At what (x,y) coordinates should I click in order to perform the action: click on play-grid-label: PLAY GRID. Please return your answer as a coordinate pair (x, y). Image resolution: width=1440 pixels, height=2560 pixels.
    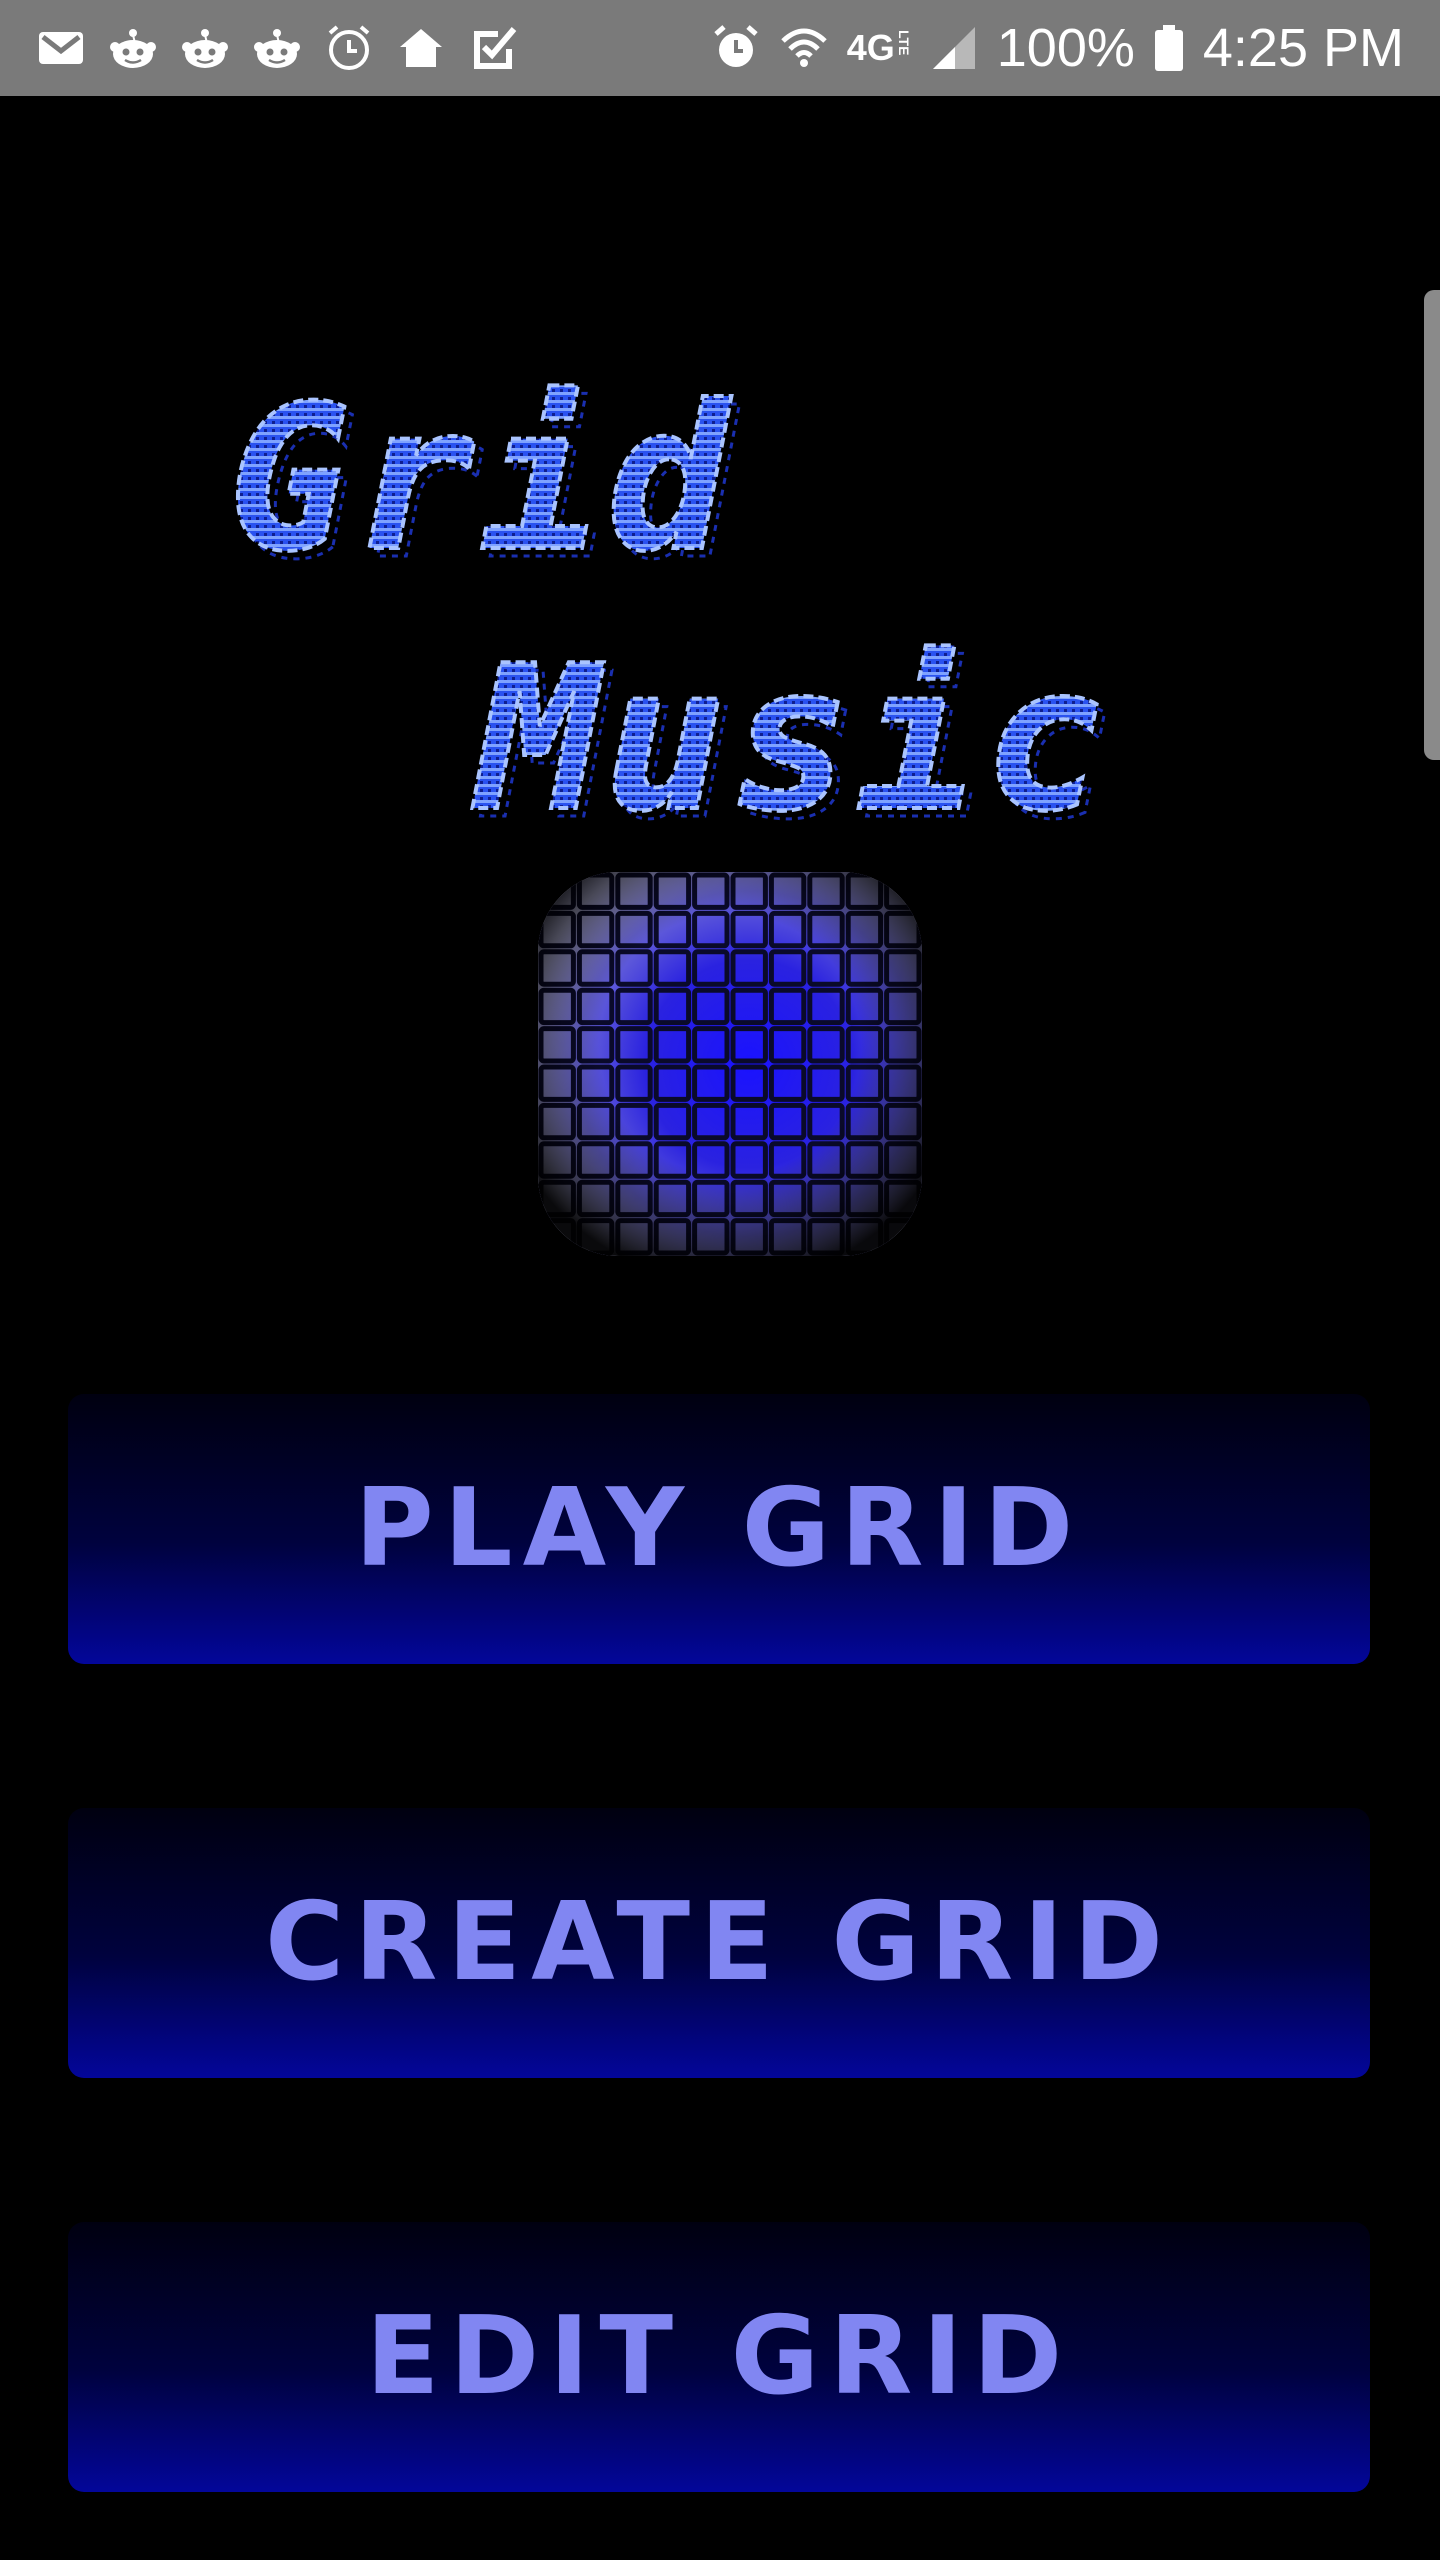
    Looking at the image, I should click on (719, 1528).